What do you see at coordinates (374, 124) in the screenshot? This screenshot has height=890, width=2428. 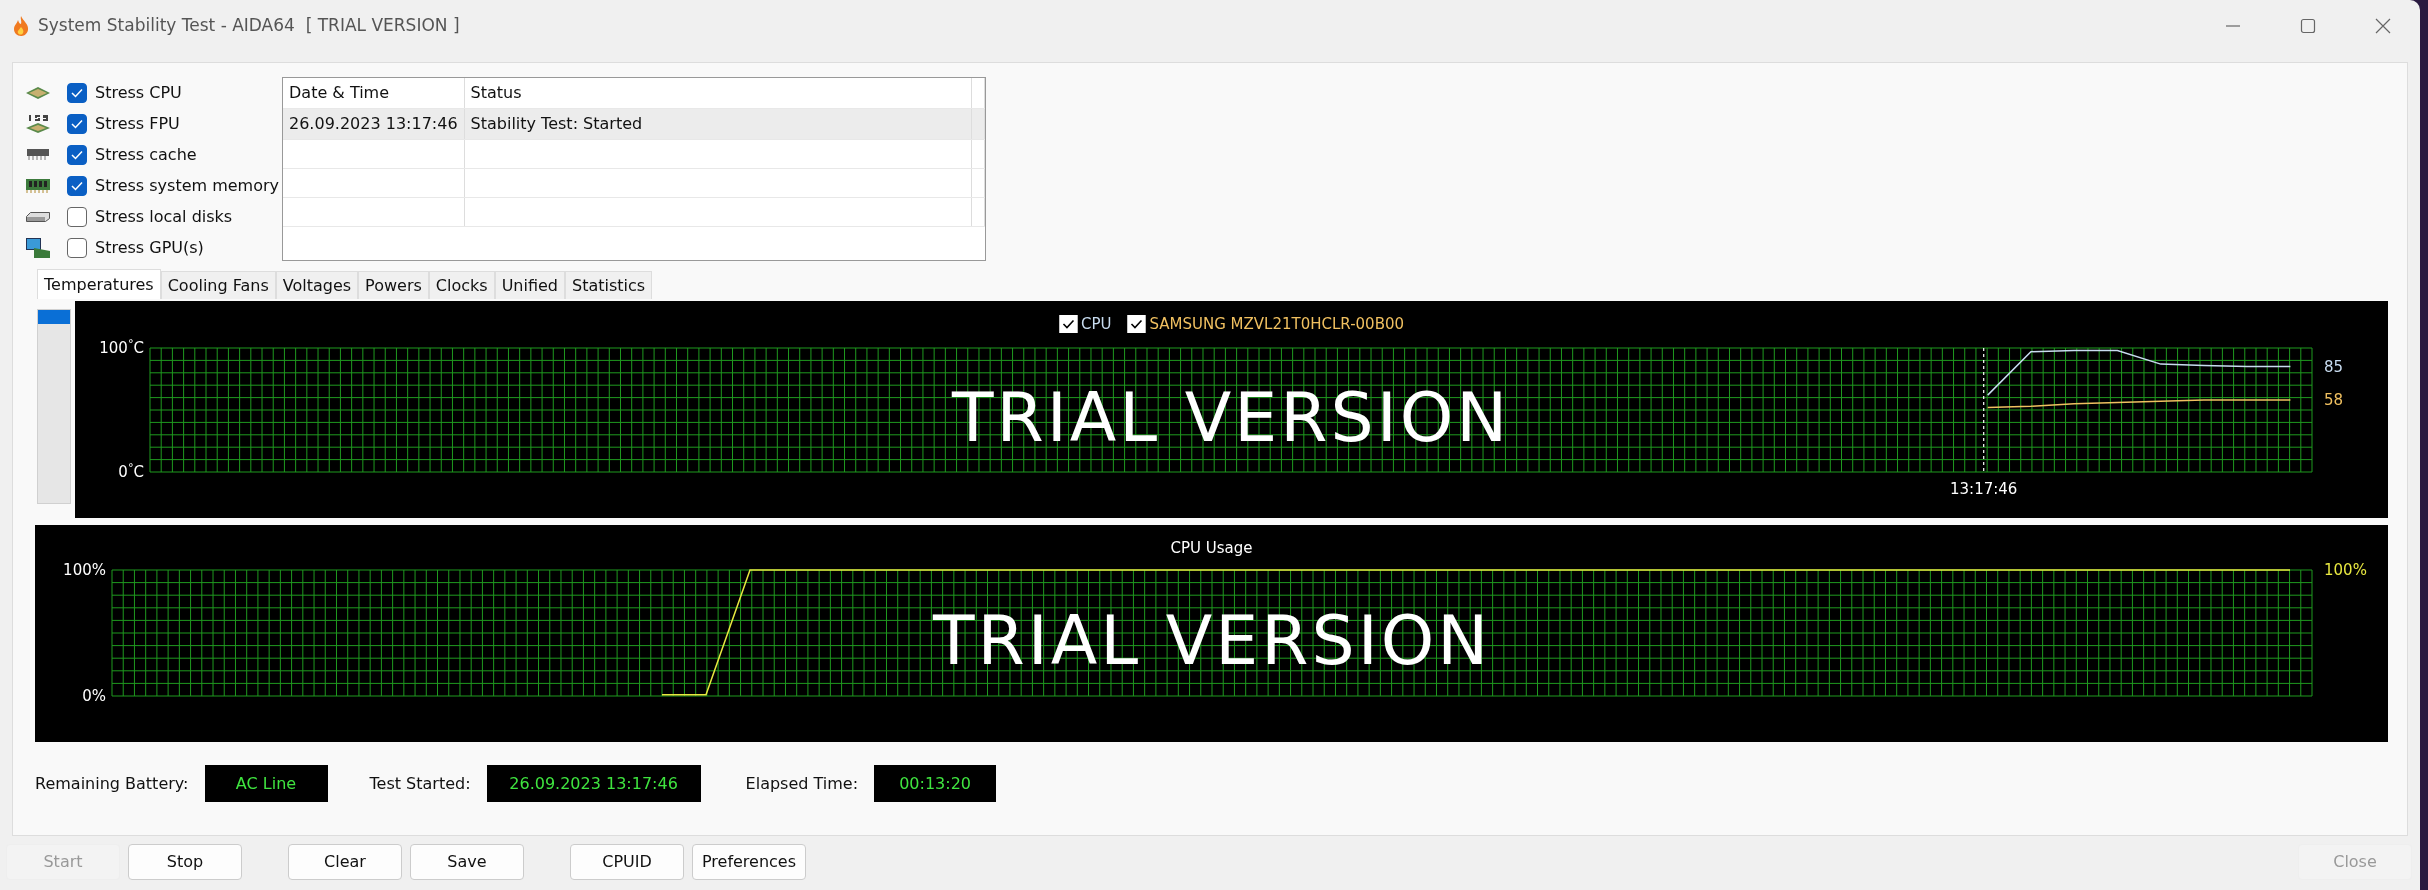 I see `table-cell: 26.09.2023 13:17:46` at bounding box center [374, 124].